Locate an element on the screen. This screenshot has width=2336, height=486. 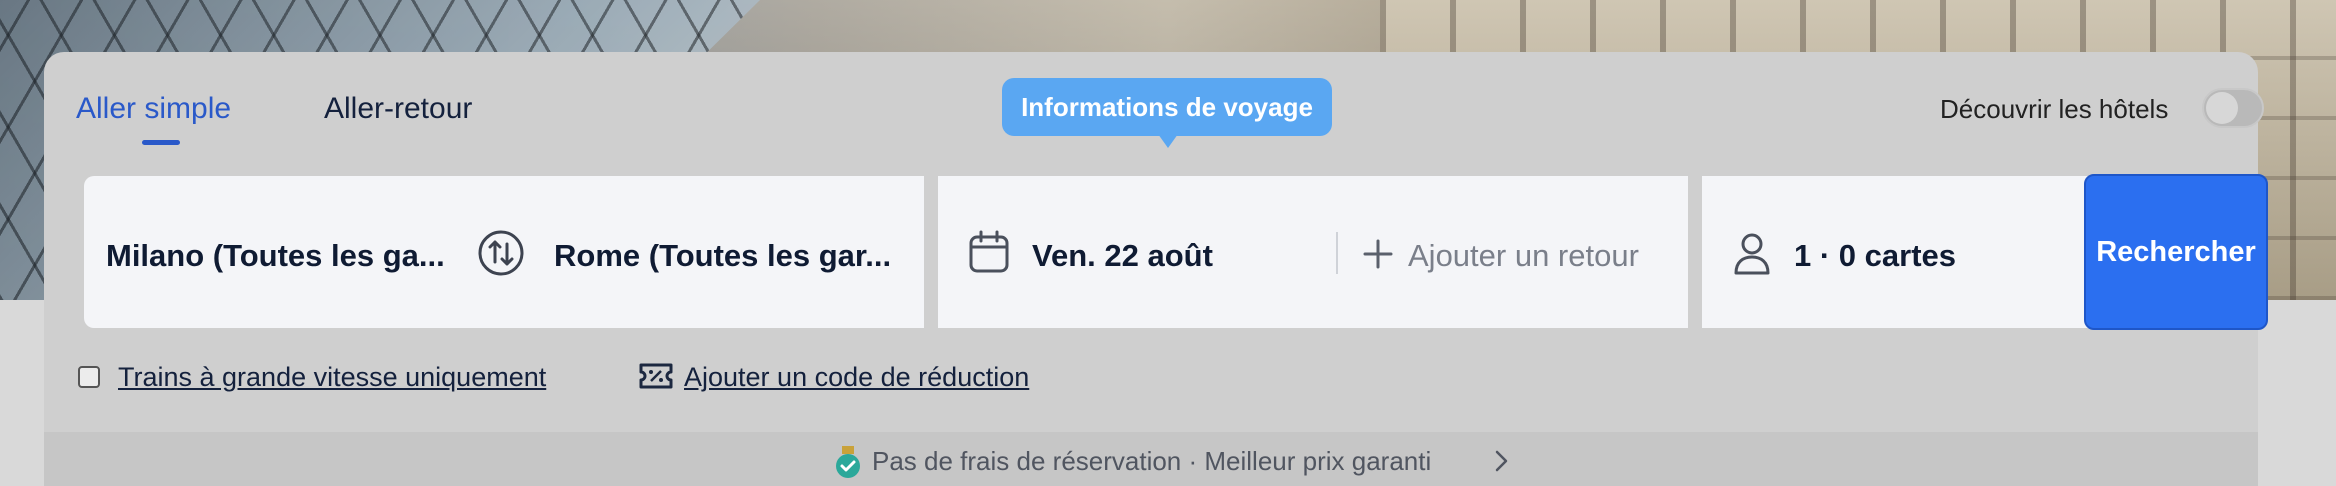
add-return-button: Ajouter un retour is located at coordinates (1523, 256).